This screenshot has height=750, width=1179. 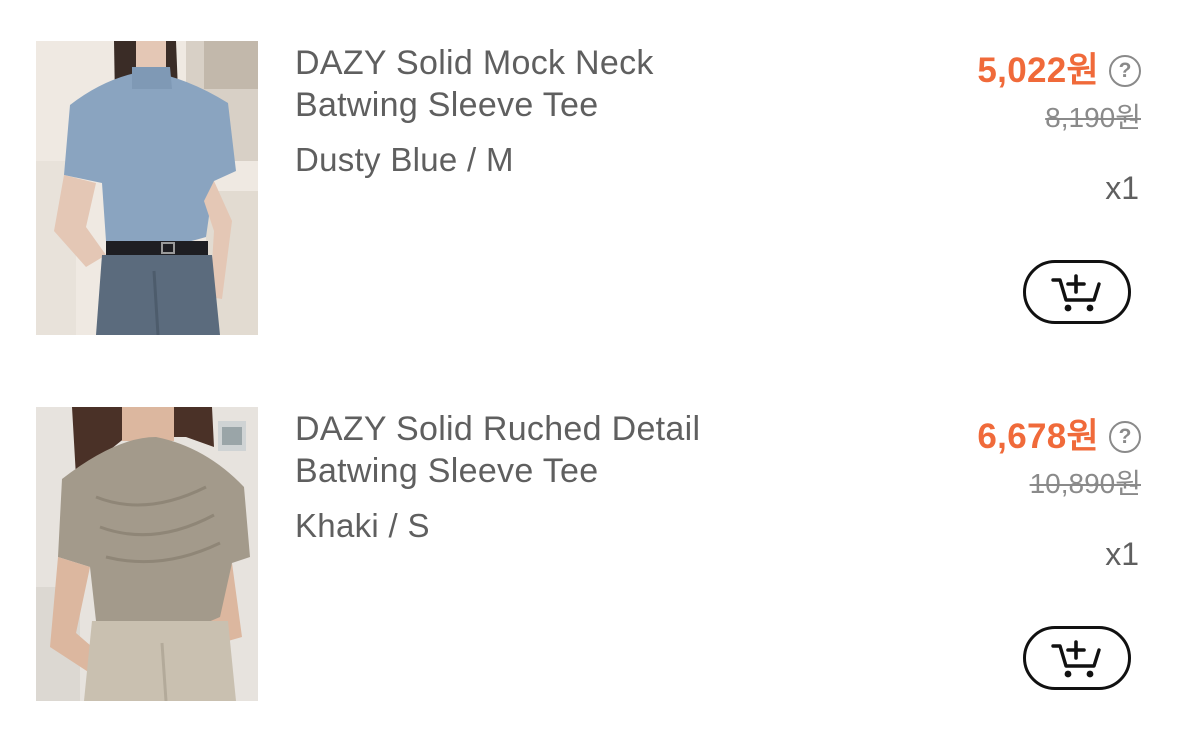 What do you see at coordinates (1038, 436) in the screenshot?
I see `sale-price: 6,678원` at bounding box center [1038, 436].